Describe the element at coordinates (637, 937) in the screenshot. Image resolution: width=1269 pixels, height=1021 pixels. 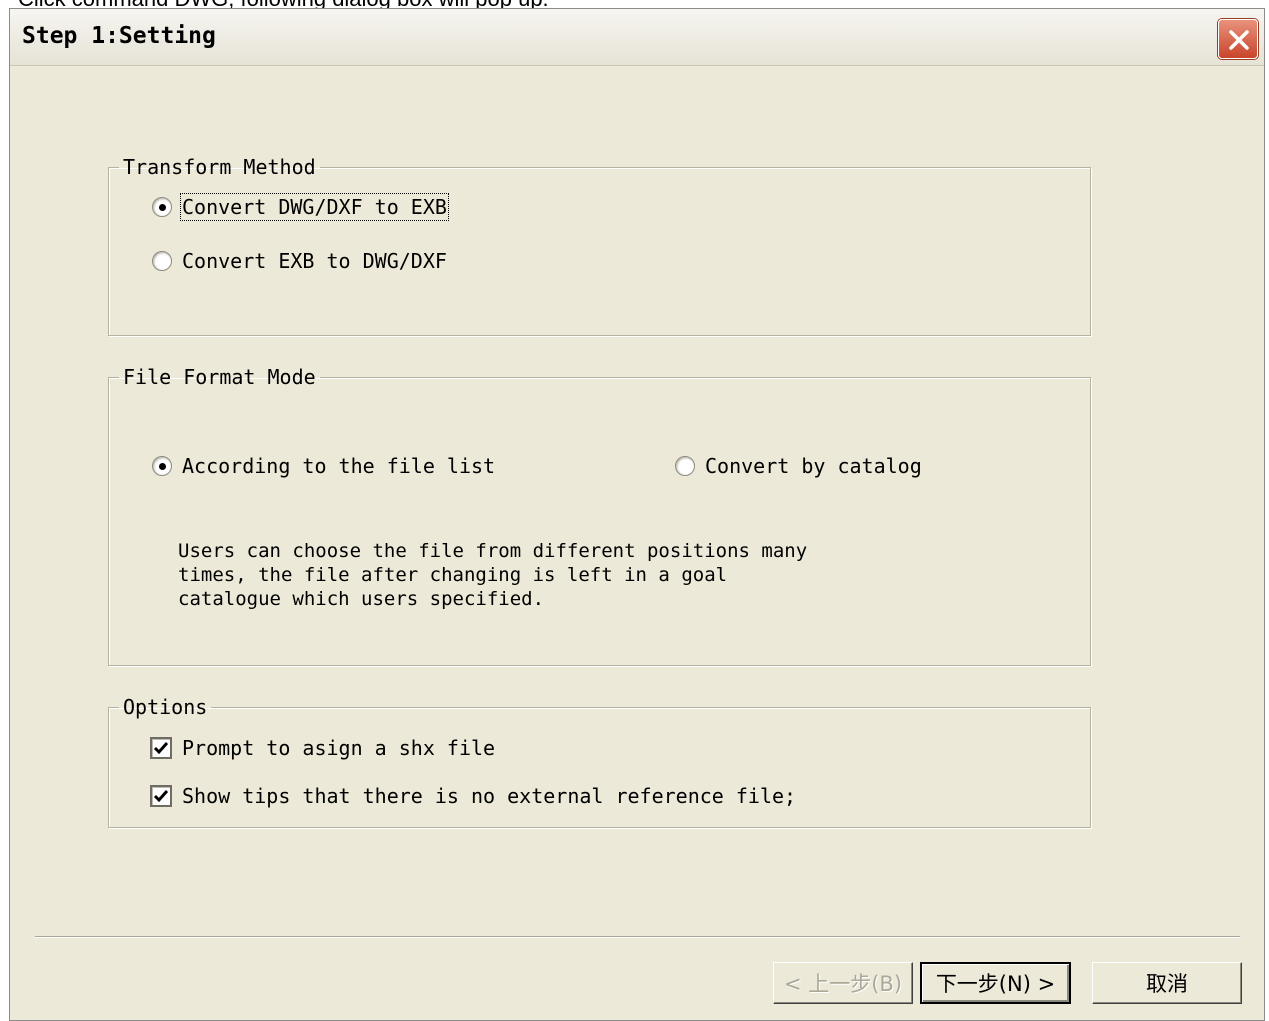
I see `separator-line` at that location.